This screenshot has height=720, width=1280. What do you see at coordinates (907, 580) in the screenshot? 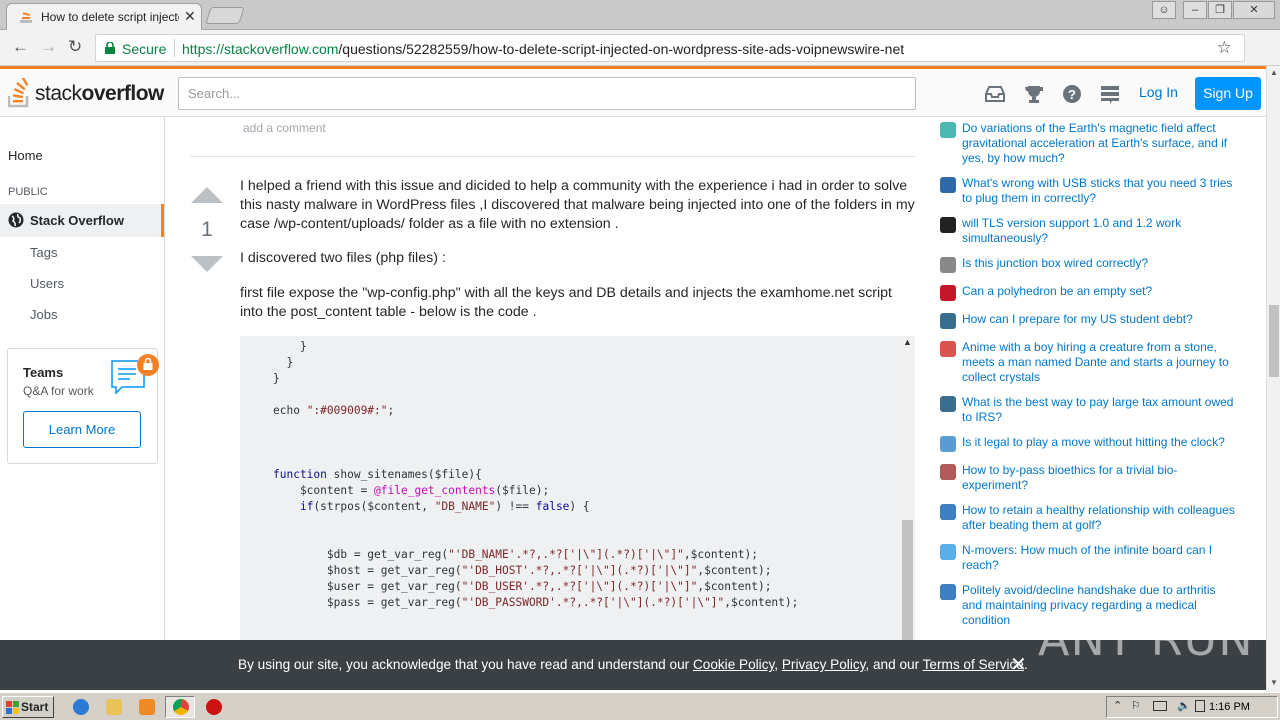
I see `code-scrollbar-thumb` at bounding box center [907, 580].